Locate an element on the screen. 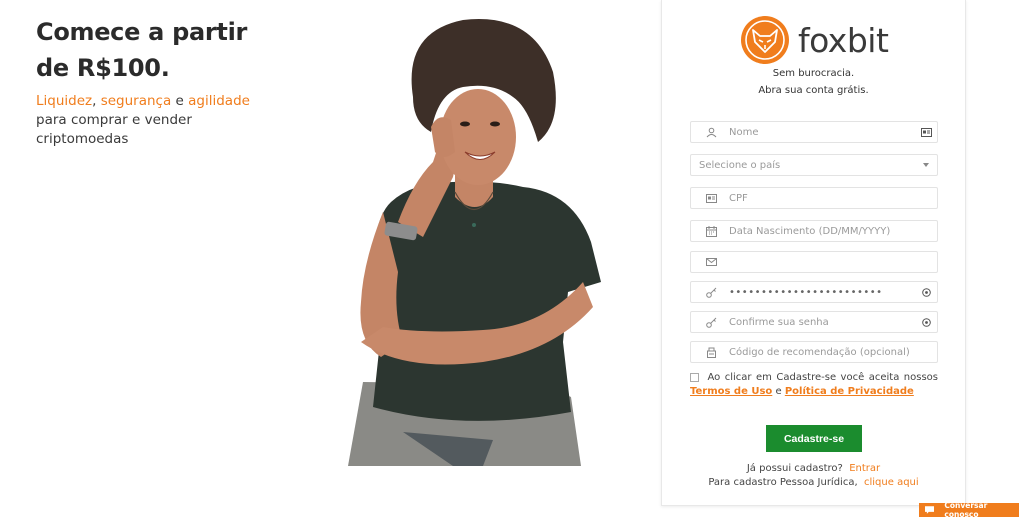 The image size is (1024, 519). confirm-password-field: Confirme sua senha is located at coordinates (814, 322).